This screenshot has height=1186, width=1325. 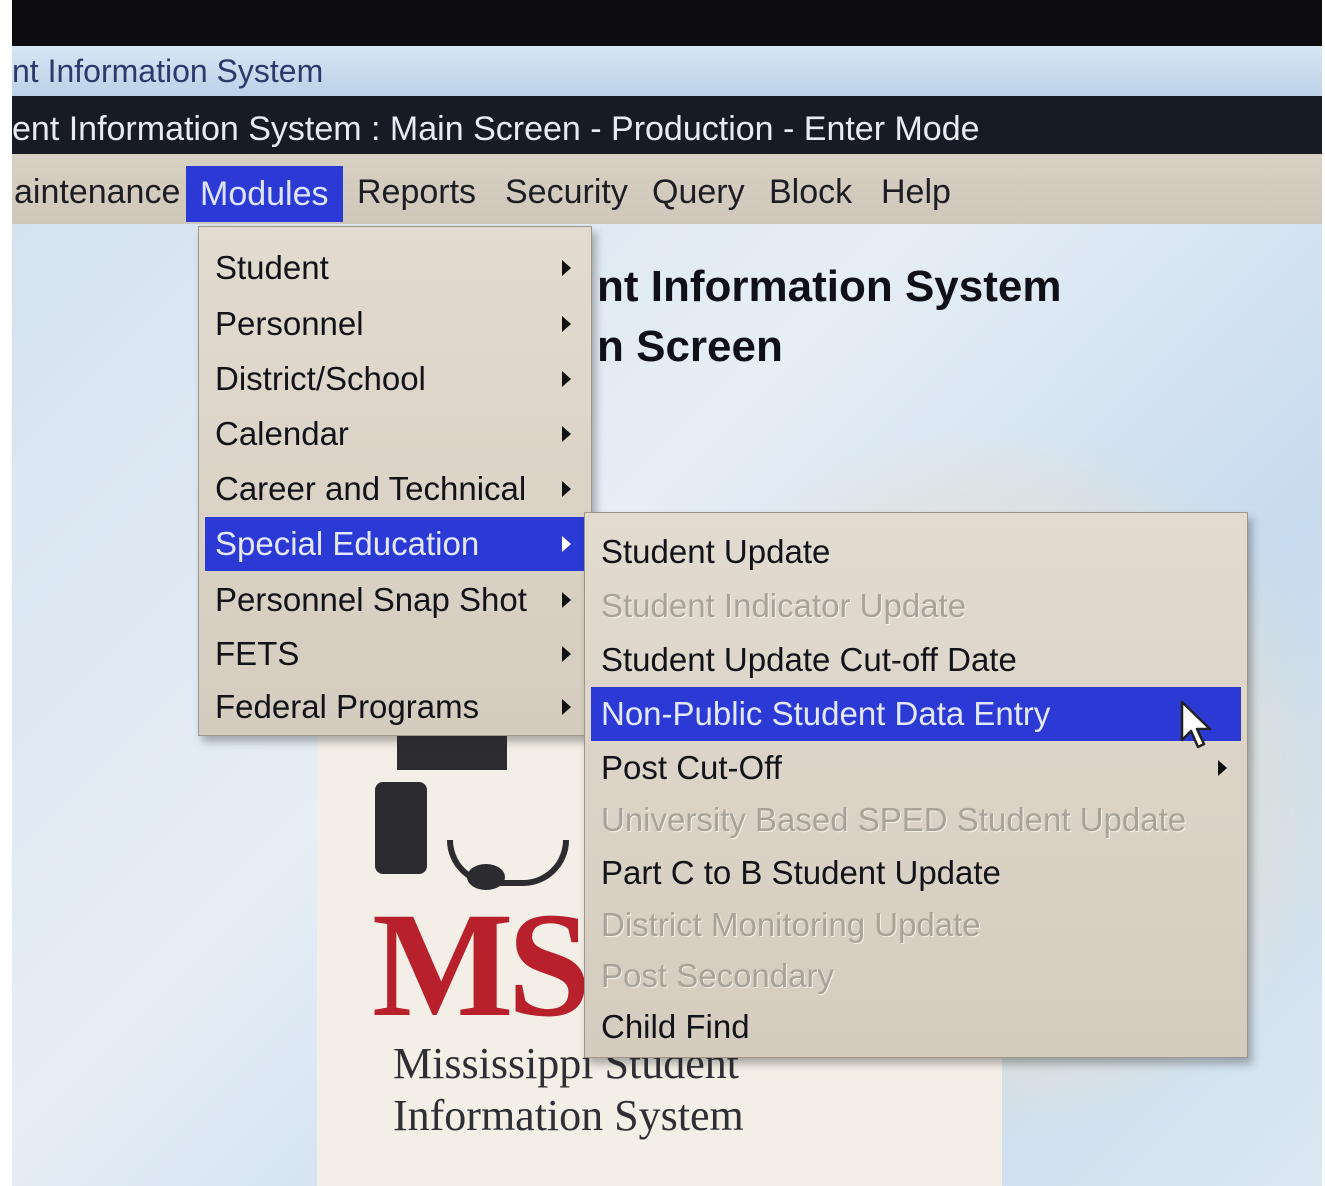 What do you see at coordinates (916, 820) in the screenshot?
I see `submenu-item-university-based-sped-student-update: University Based SPED Student Update` at bounding box center [916, 820].